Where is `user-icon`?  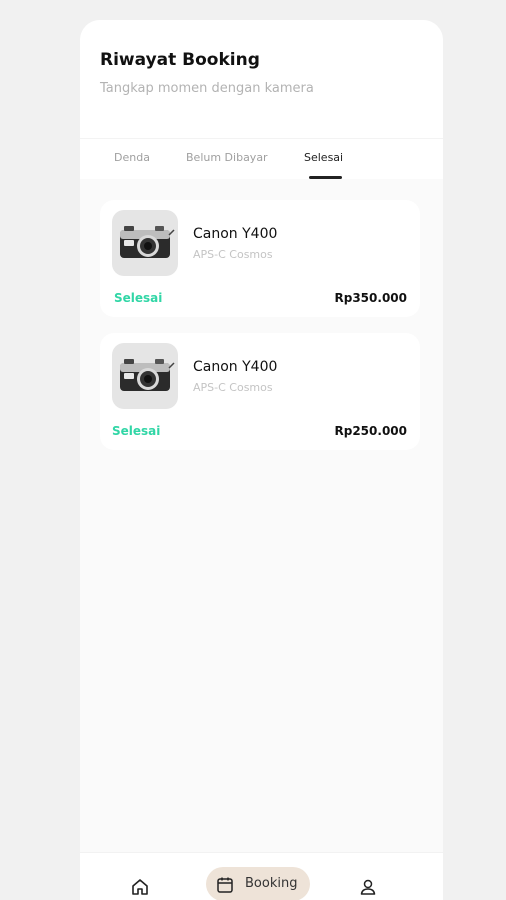 user-icon is located at coordinates (368, 888).